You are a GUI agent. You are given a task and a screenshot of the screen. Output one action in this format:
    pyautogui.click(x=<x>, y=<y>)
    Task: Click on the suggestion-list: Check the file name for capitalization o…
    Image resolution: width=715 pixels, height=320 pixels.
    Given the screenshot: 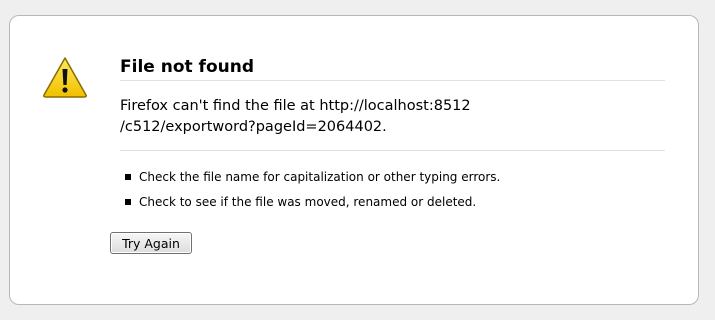 What is the action you would take?
    pyautogui.click(x=392, y=194)
    